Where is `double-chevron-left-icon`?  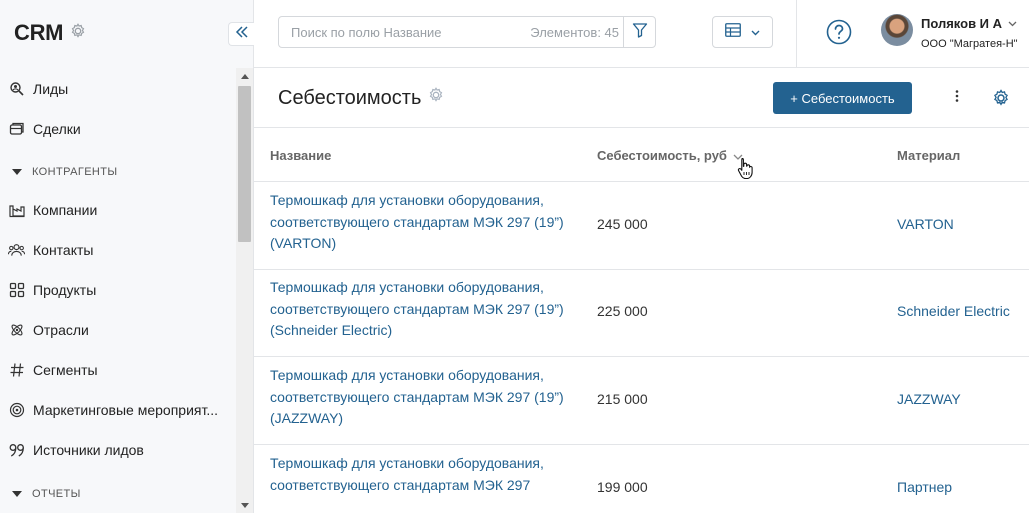 double-chevron-left-icon is located at coordinates (242, 34).